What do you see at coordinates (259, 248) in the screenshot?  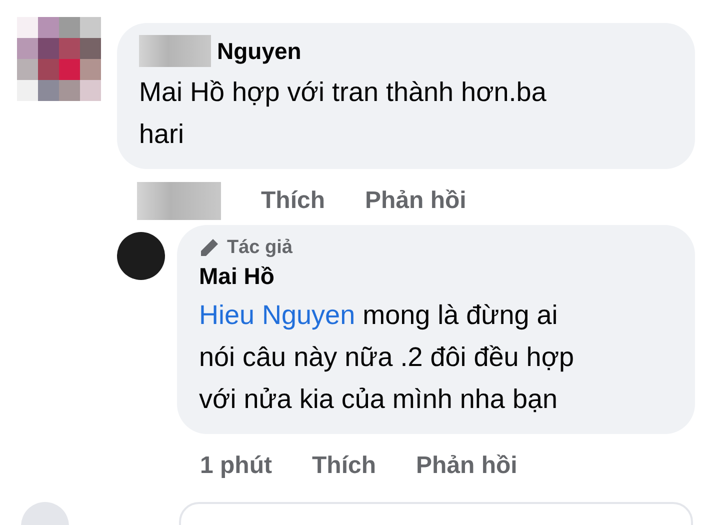 I see `author-label: Tác giả` at bounding box center [259, 248].